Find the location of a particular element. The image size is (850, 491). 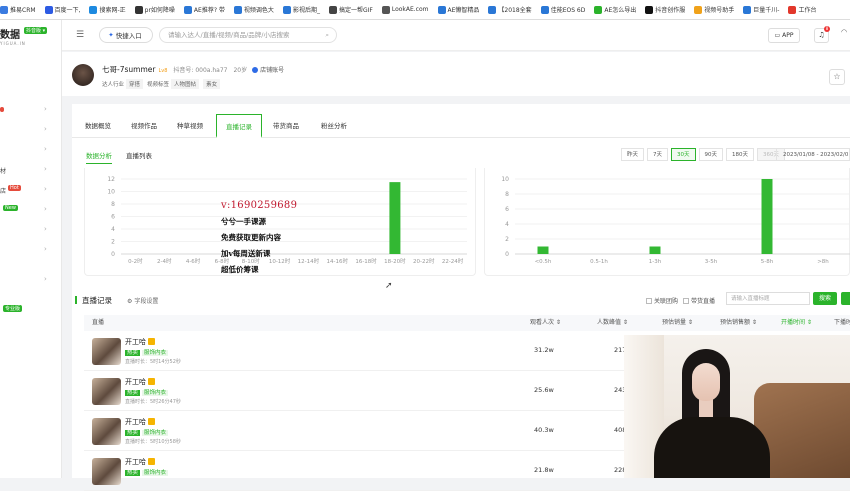

tab-item: 数据概览 is located at coordinates (98, 126).